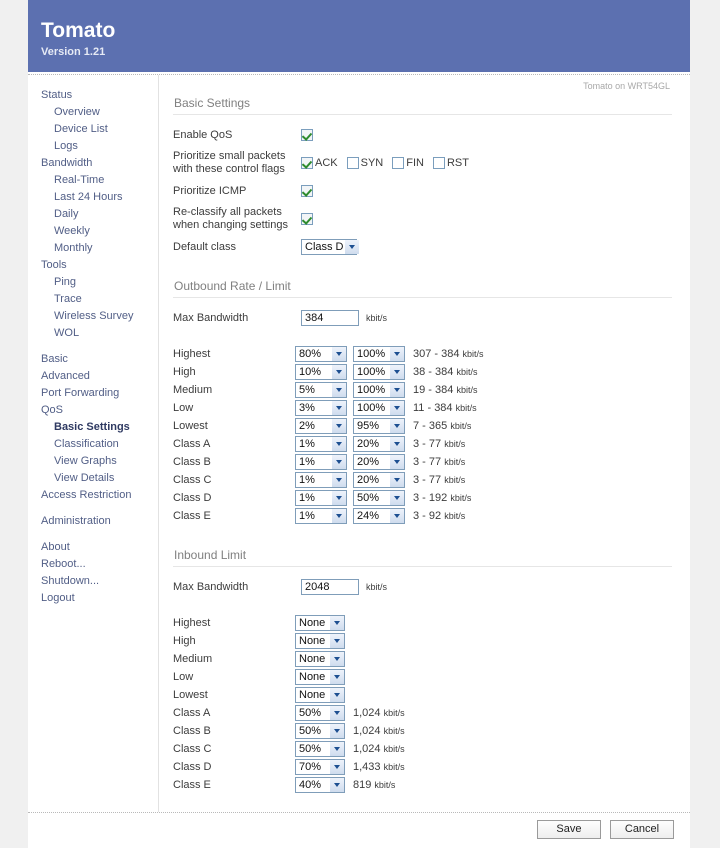  What do you see at coordinates (448, 354) in the screenshot?
I see `outbound-range-text: 307 - 384 kbit/s` at bounding box center [448, 354].